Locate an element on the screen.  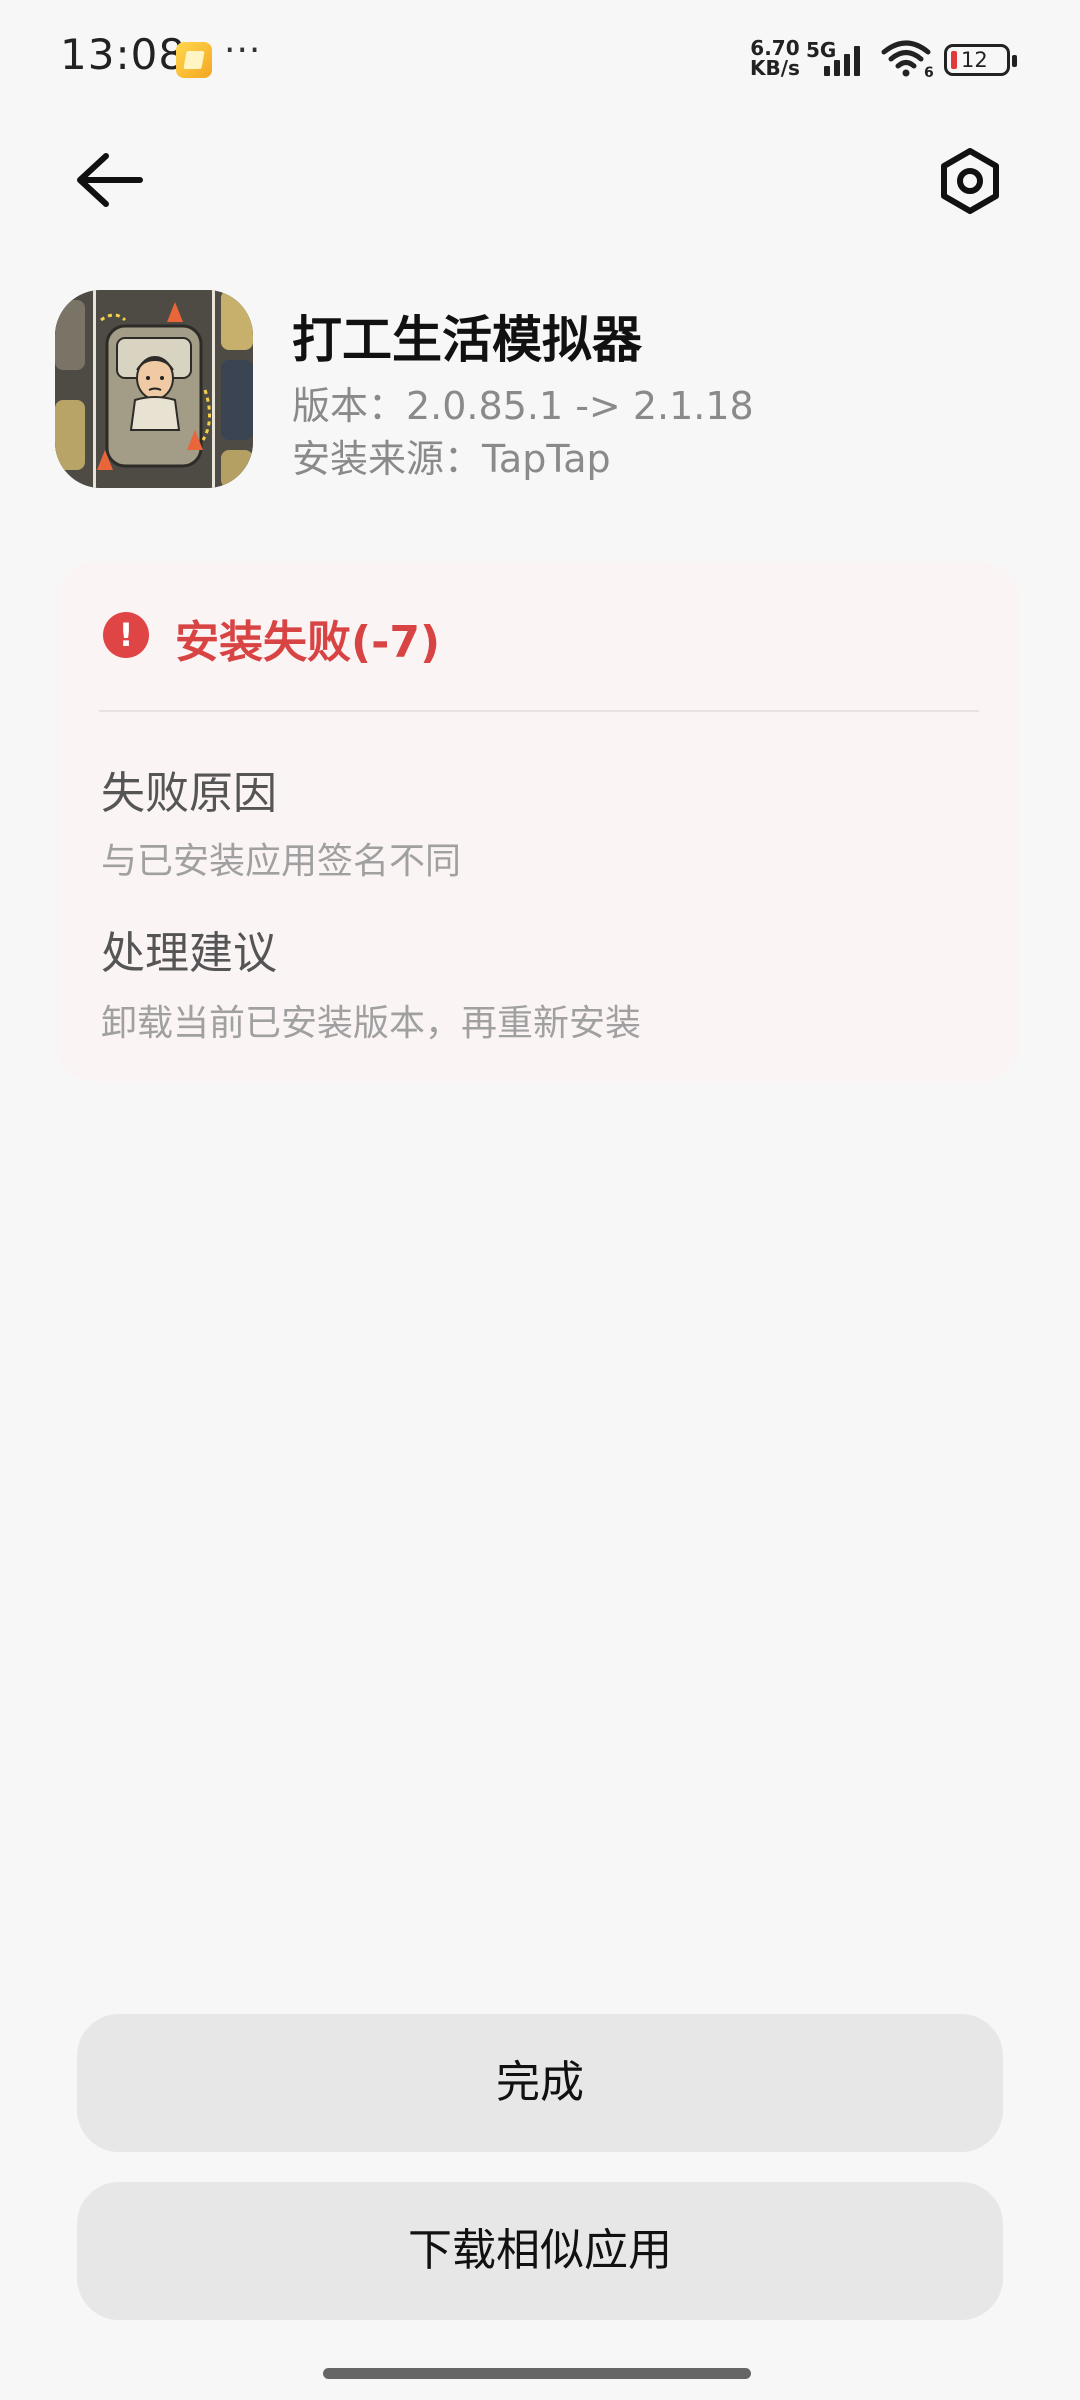
done-button: 完成 is located at coordinates (540, 2083).